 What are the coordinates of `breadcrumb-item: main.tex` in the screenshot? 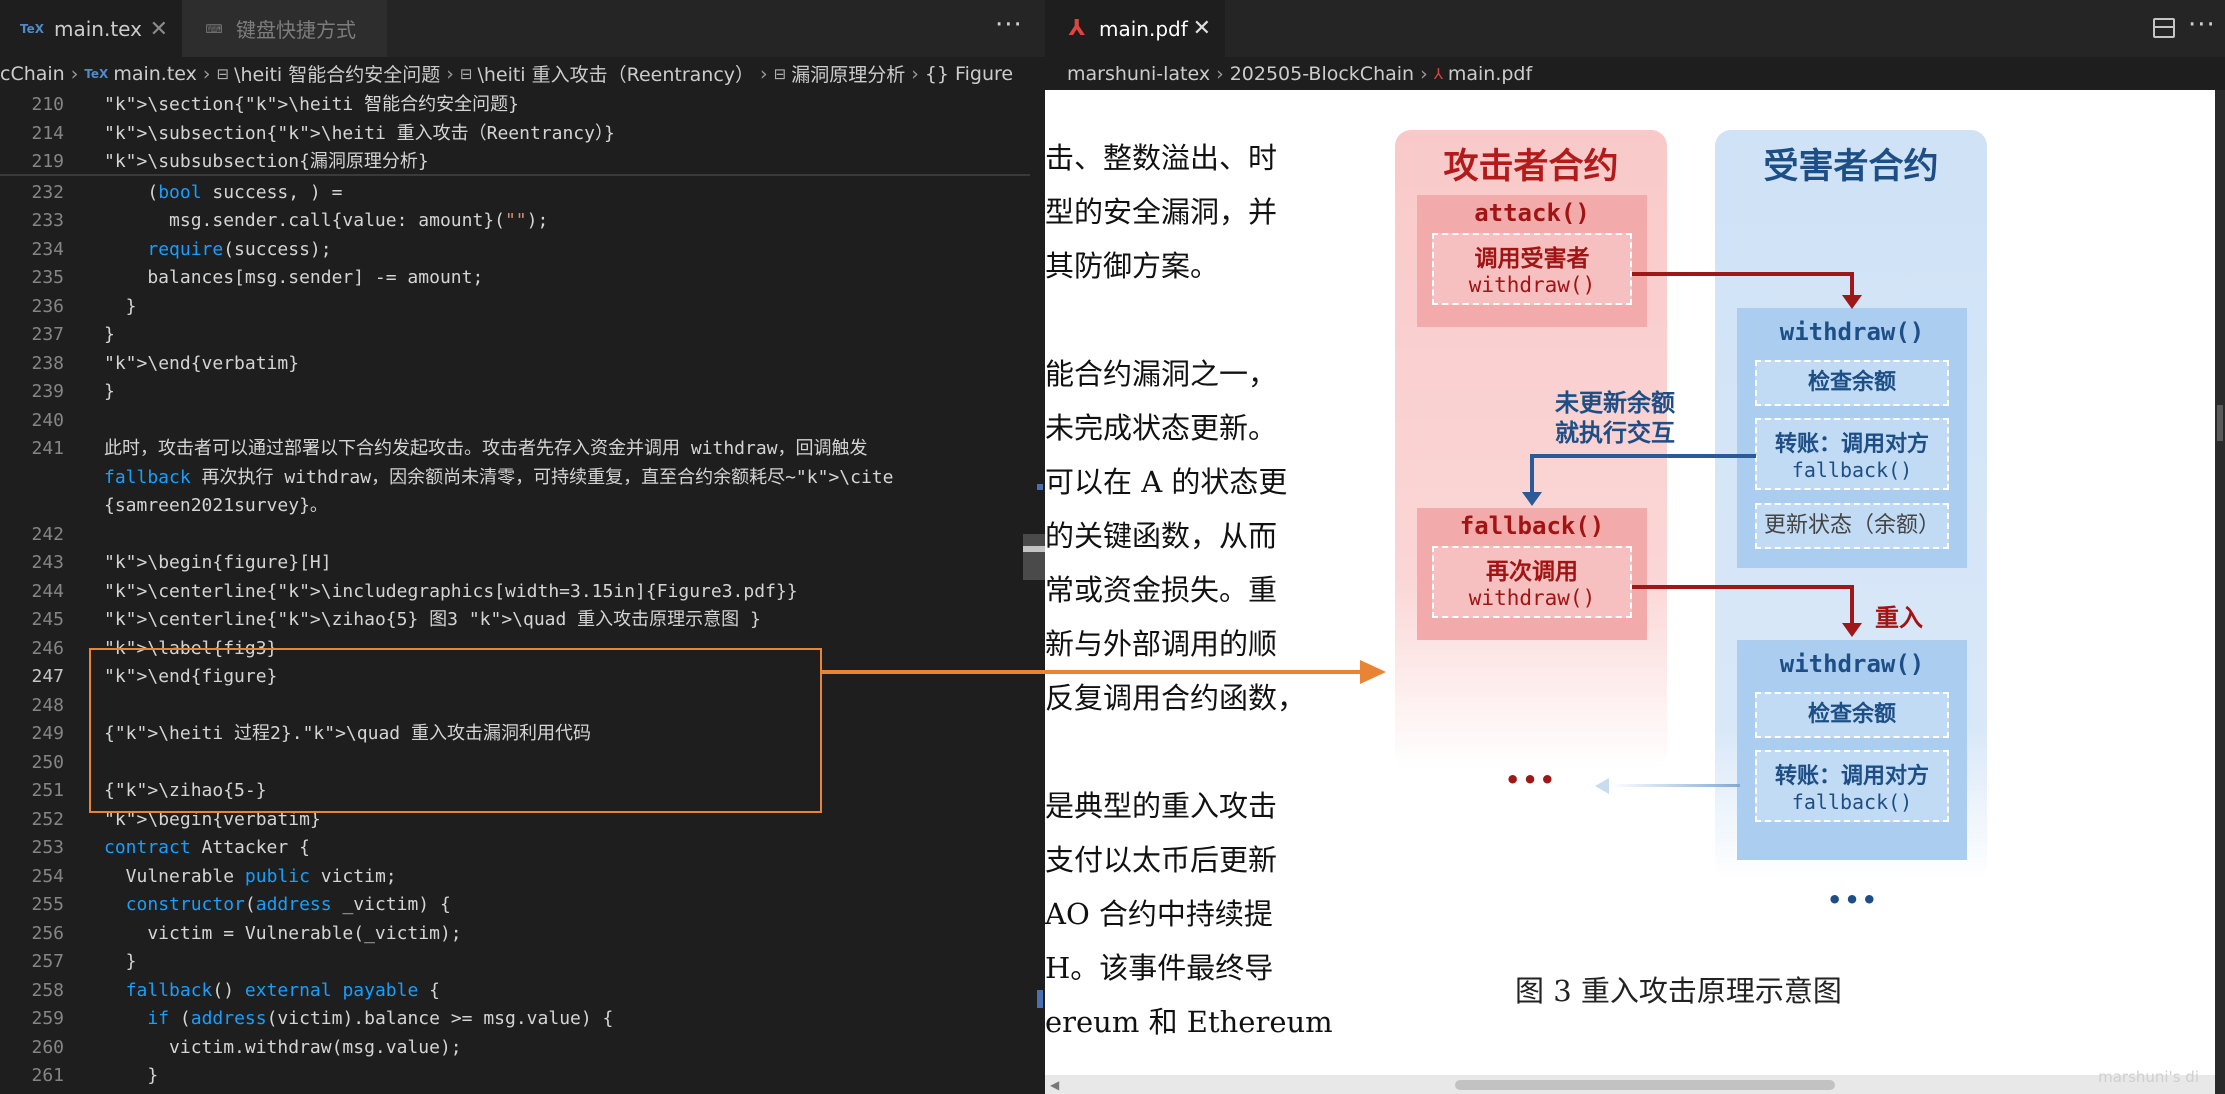 It's located at (155, 74).